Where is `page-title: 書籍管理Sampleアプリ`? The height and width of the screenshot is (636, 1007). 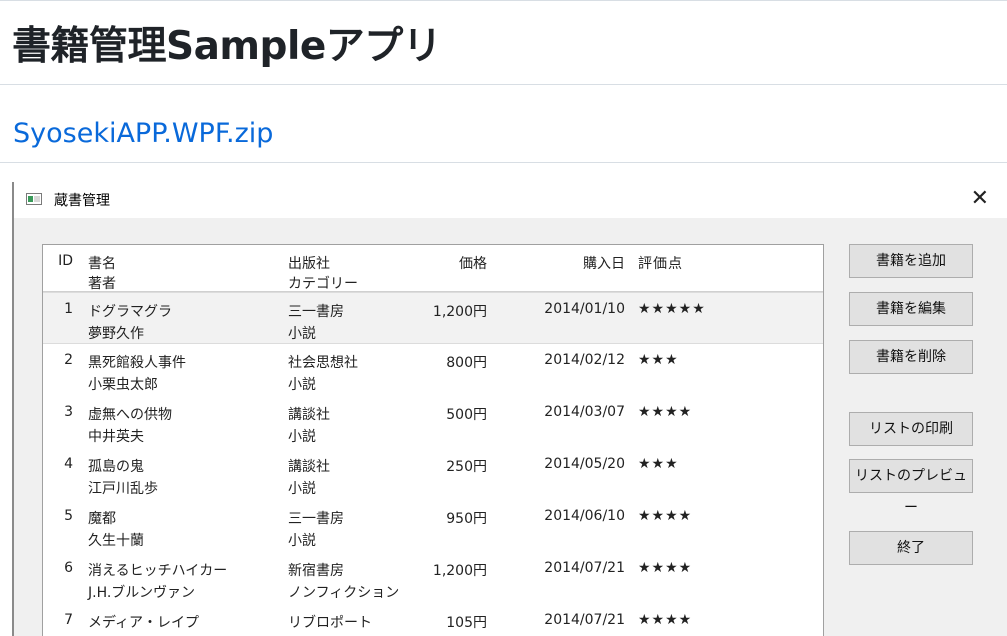 page-title: 書籍管理Sampleアプリ is located at coordinates (227, 46).